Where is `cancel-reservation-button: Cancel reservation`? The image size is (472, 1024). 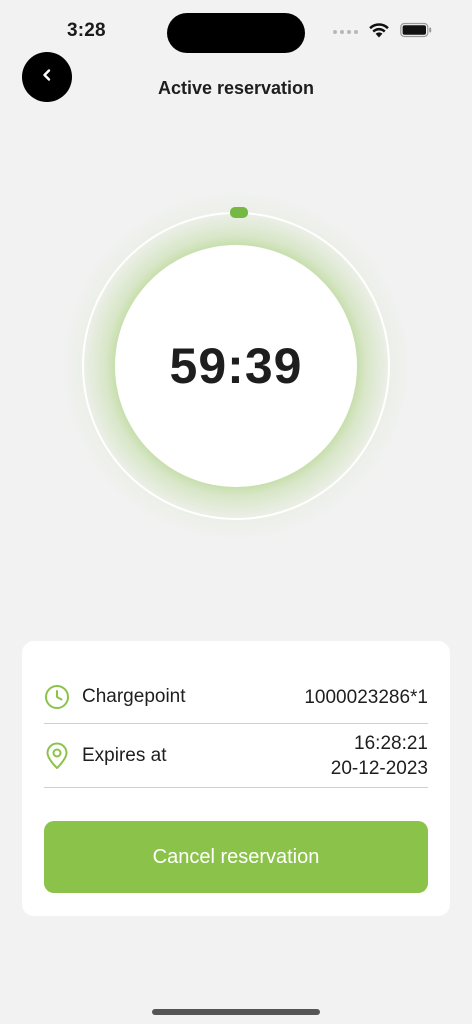 cancel-reservation-button: Cancel reservation is located at coordinates (236, 857).